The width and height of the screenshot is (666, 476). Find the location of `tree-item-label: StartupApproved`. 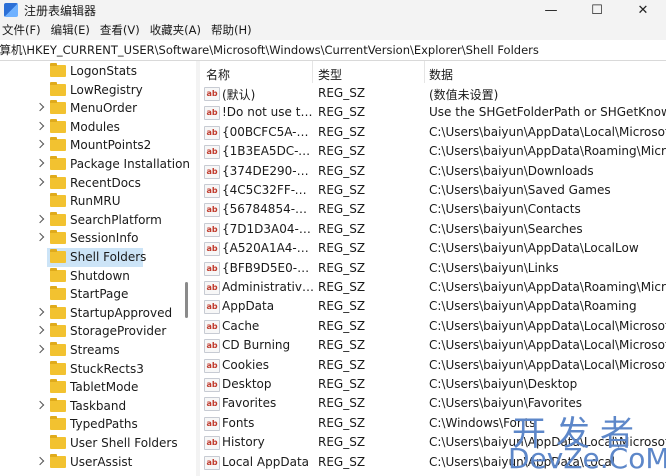

tree-item-label: StartupApproved is located at coordinates (121, 312).